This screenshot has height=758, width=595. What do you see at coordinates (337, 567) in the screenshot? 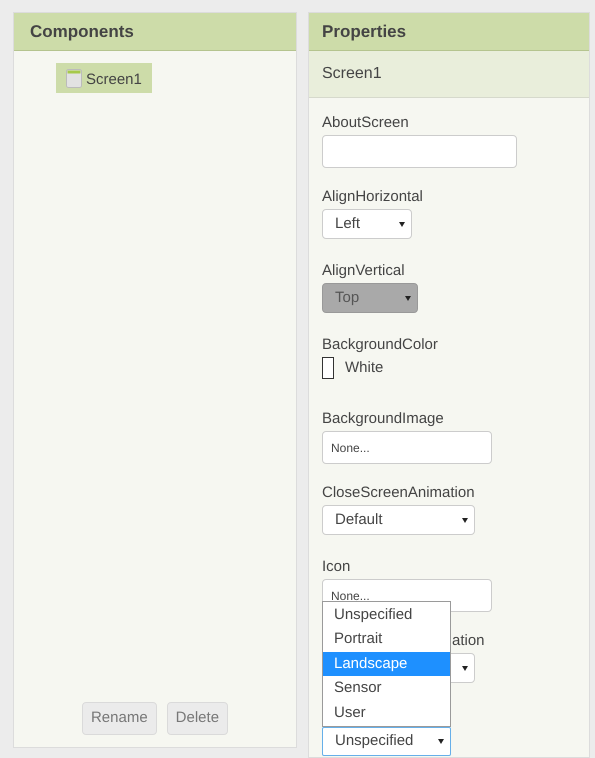
I see `property-label: Icon` at bounding box center [337, 567].